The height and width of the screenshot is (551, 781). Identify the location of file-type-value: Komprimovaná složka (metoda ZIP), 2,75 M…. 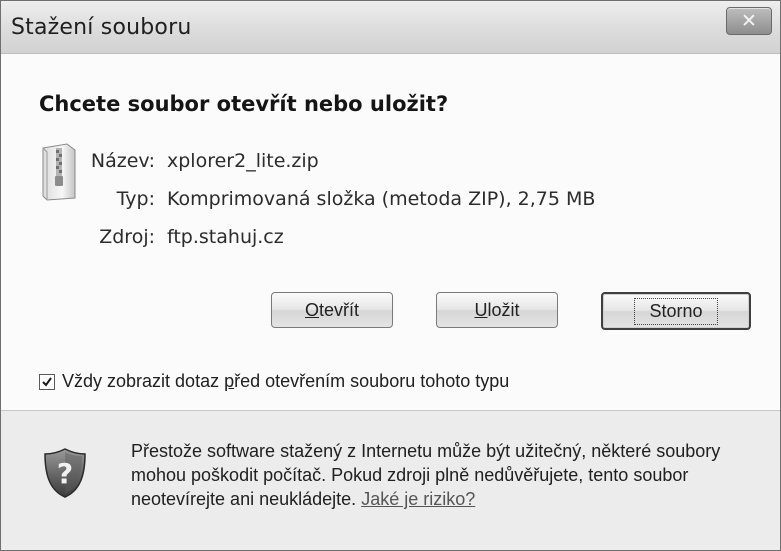
(381, 199).